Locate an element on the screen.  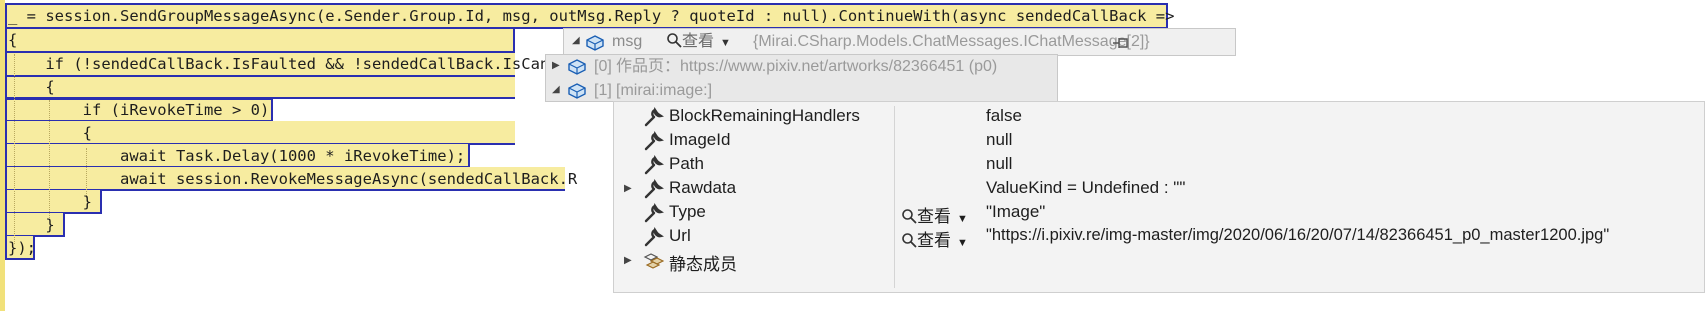
property-name: Url is located at coordinates (680, 235).